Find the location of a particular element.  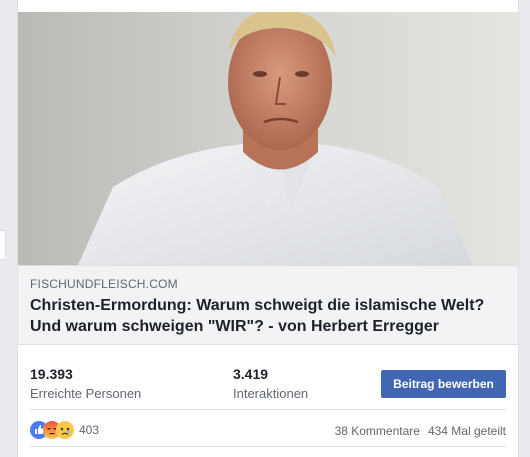

sad-icon is located at coordinates (65, 430).